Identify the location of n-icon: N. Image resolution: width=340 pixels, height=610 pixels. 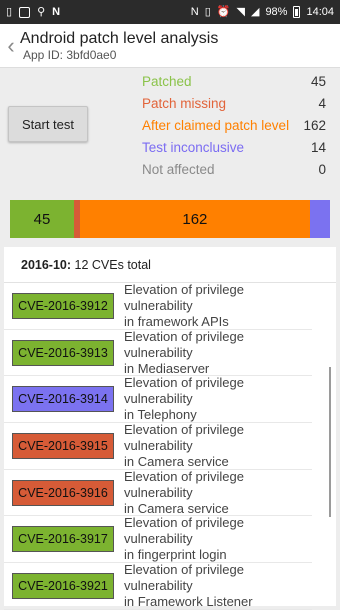
(56, 12).